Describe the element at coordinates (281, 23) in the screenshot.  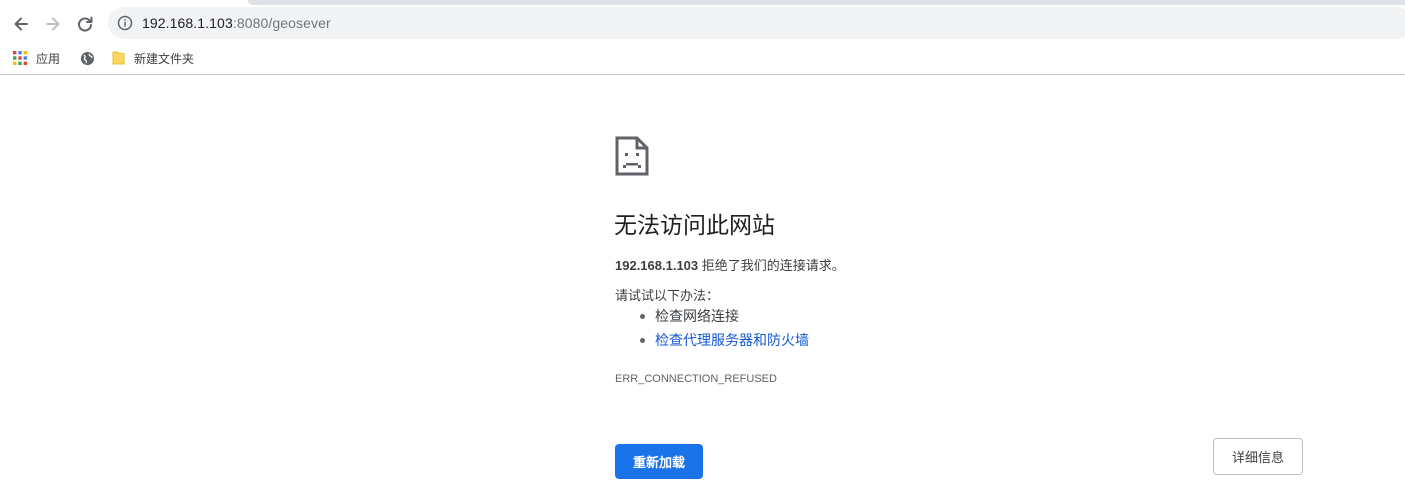
I see `url-path: :8080/geosever` at that location.